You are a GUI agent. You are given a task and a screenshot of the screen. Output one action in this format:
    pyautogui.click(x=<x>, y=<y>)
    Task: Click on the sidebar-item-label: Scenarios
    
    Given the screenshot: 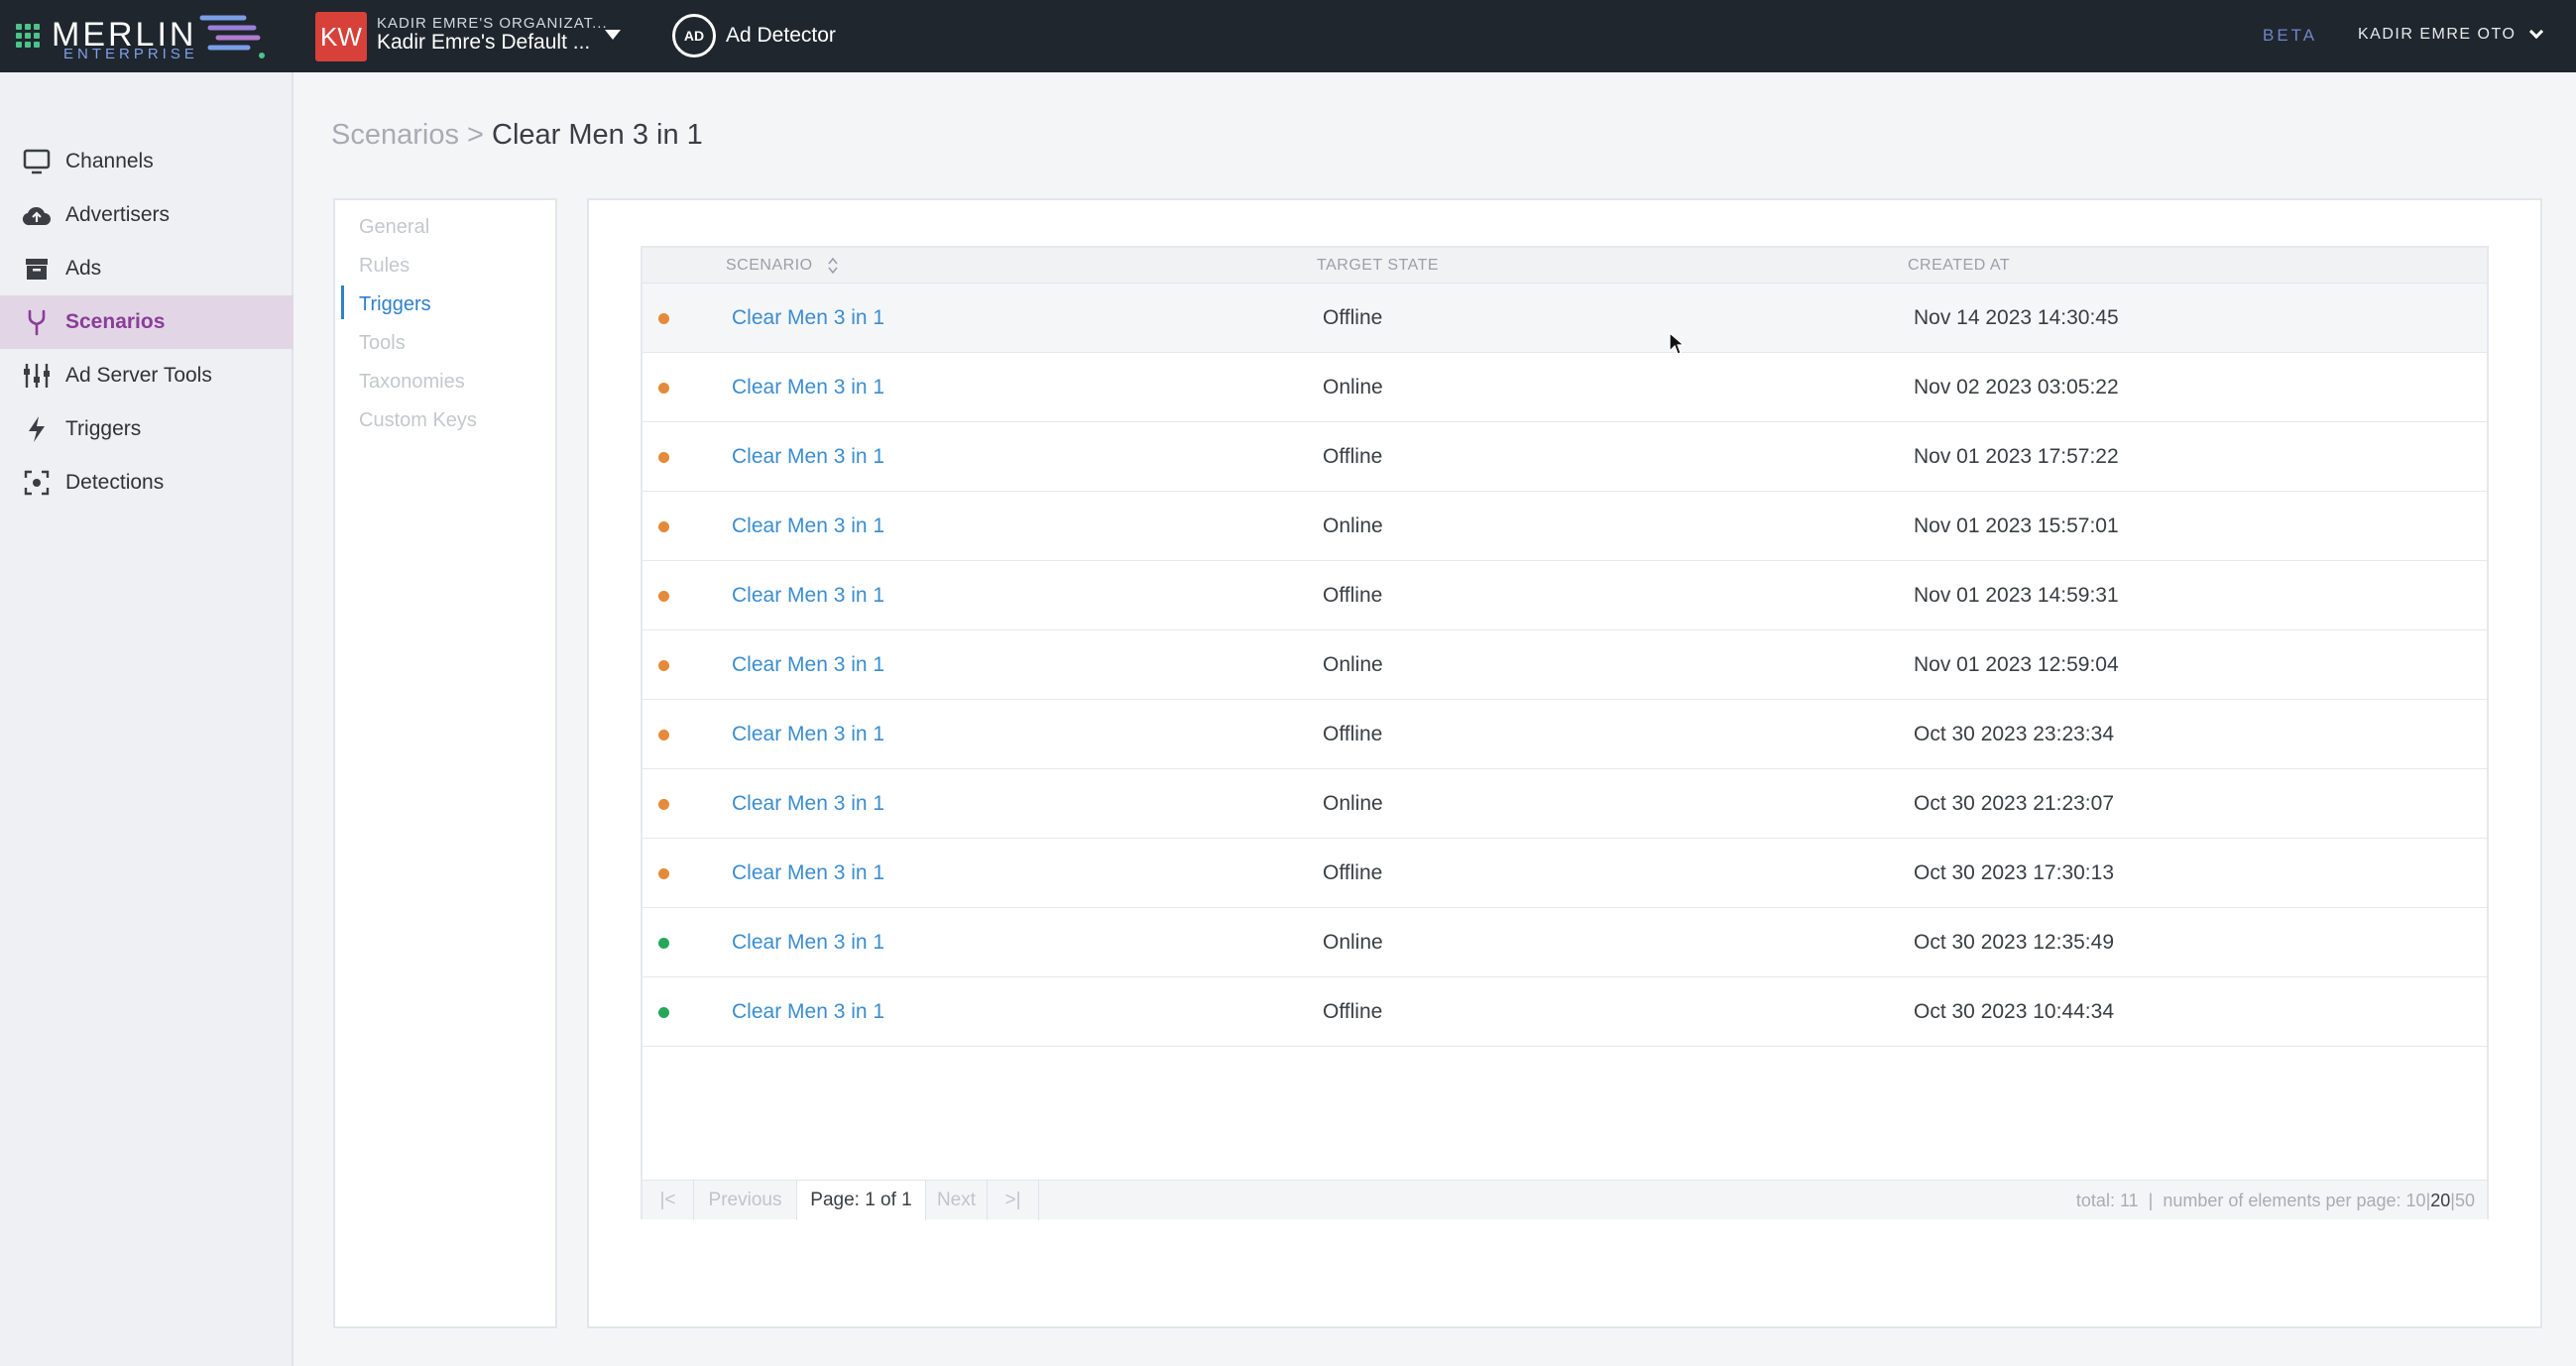 What is the action you would take?
    pyautogui.click(x=115, y=321)
    